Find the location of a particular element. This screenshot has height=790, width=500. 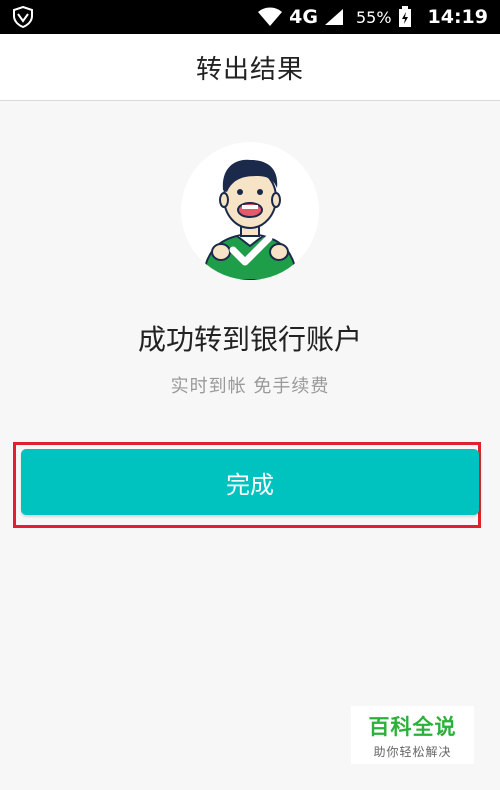

man-with-checkmark-avatar-icon is located at coordinates (250, 219).